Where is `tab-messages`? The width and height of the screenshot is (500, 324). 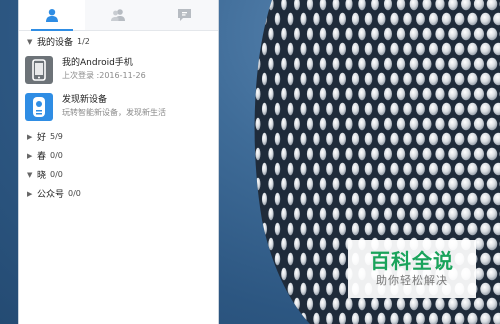
tab-messages is located at coordinates (185, 15).